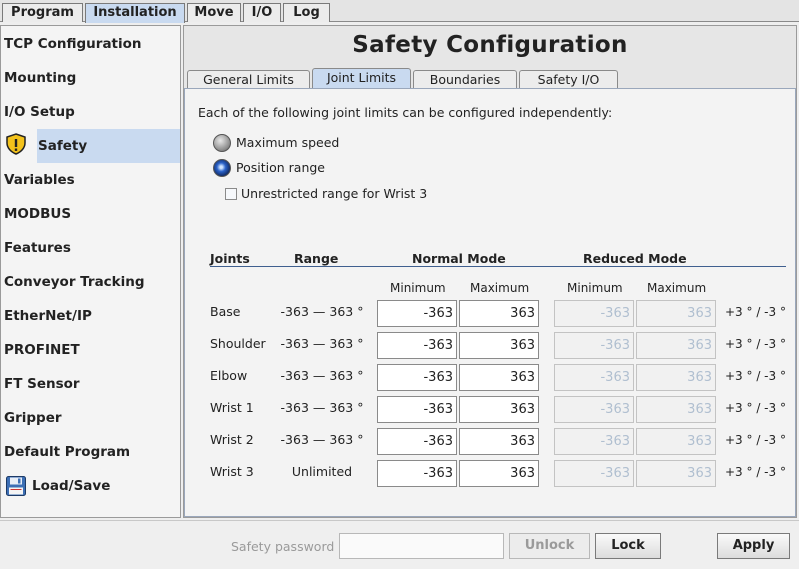  What do you see at coordinates (90, 248) in the screenshot?
I see `sidebar-item-features: Features` at bounding box center [90, 248].